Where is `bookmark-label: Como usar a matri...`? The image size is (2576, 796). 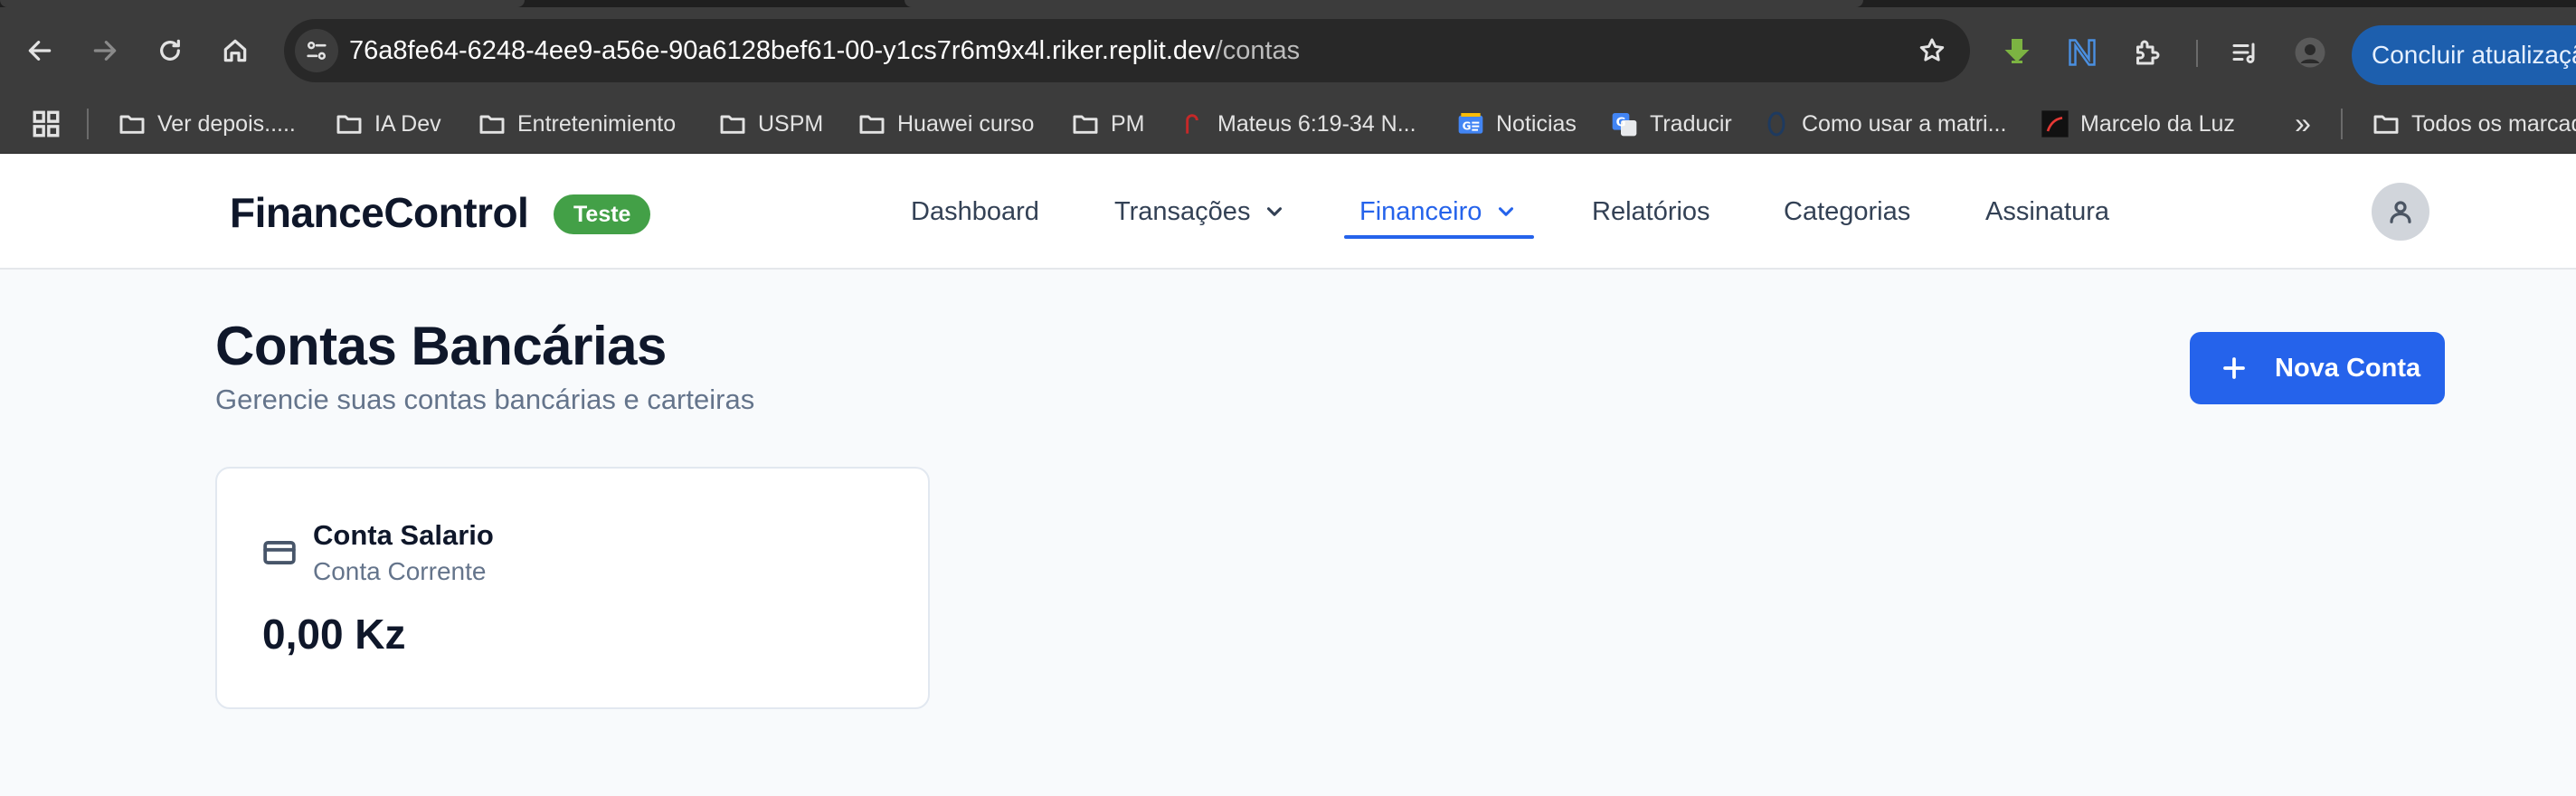 bookmark-label: Como usar a matri... is located at coordinates (1905, 123).